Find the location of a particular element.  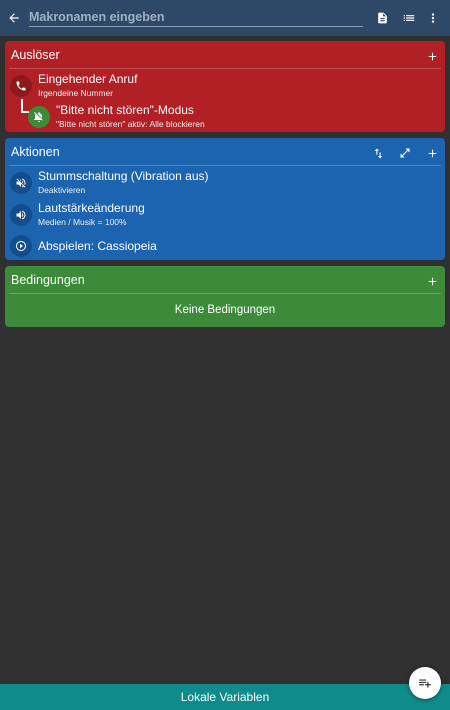

expand-button is located at coordinates (405, 153).